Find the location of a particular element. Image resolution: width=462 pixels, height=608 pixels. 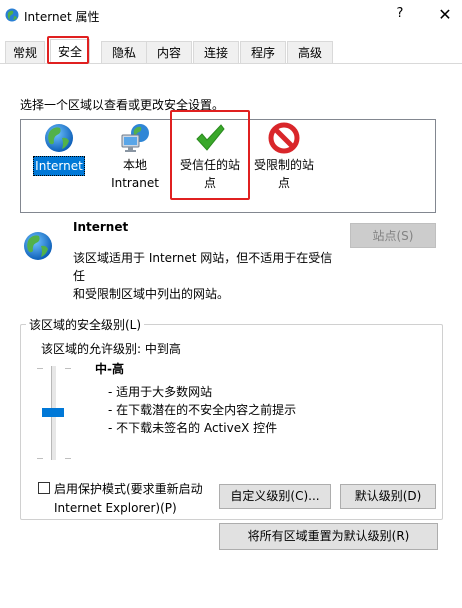

level-item: - 在下载潜在的不安全内容之前提示 is located at coordinates (202, 410).